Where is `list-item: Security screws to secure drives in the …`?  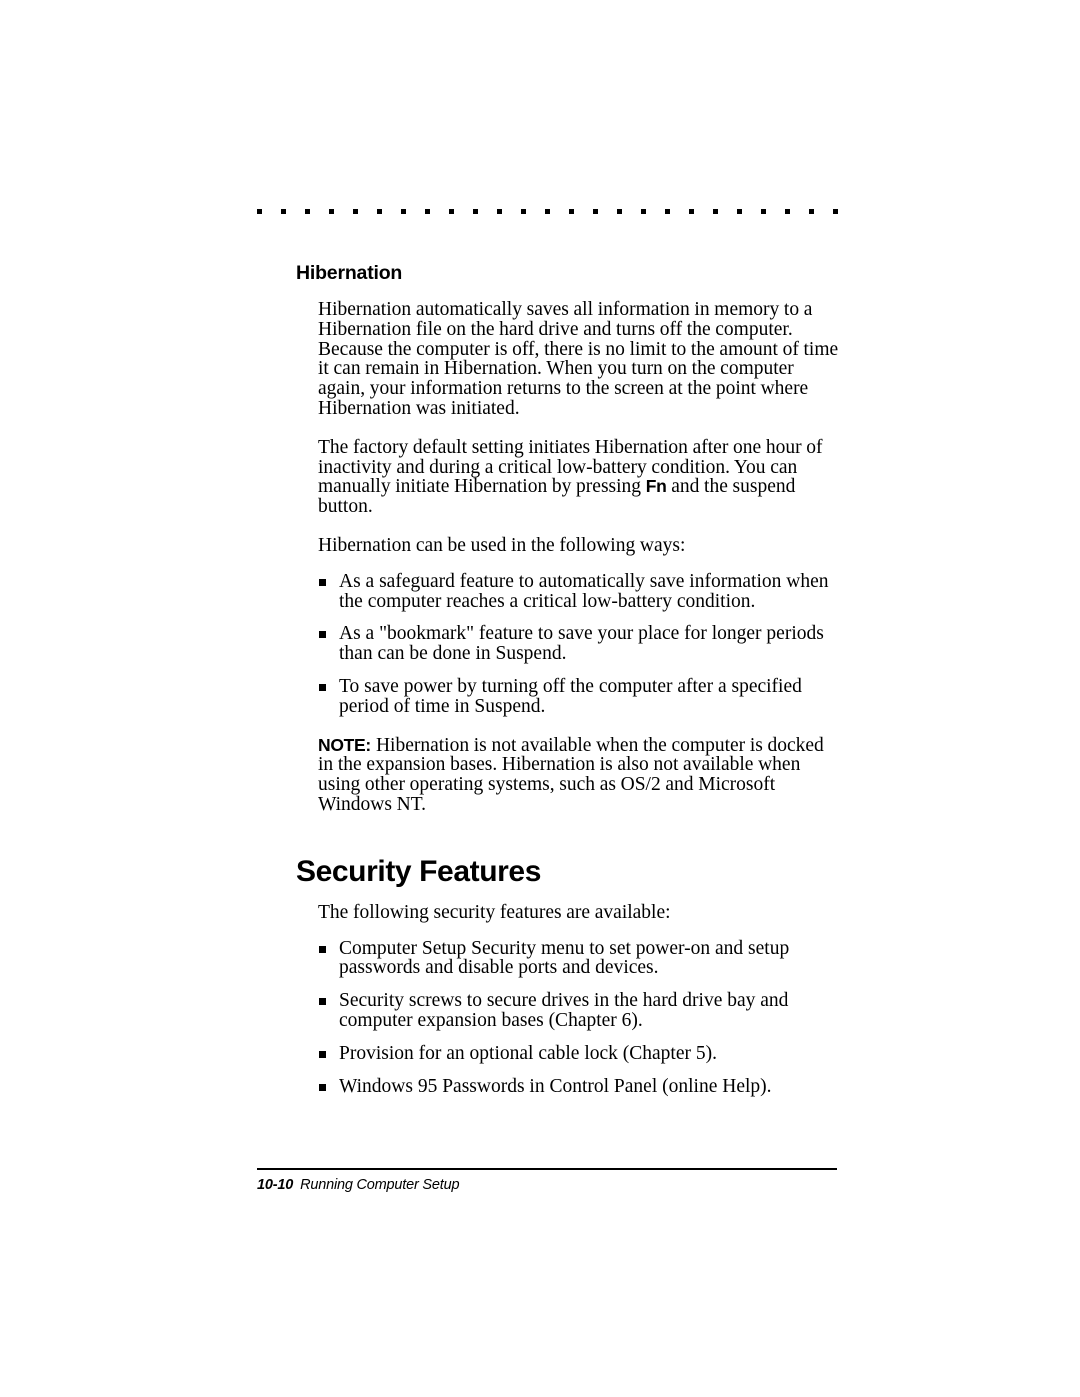 list-item: Security screws to secure drives in the … is located at coordinates (579, 1011).